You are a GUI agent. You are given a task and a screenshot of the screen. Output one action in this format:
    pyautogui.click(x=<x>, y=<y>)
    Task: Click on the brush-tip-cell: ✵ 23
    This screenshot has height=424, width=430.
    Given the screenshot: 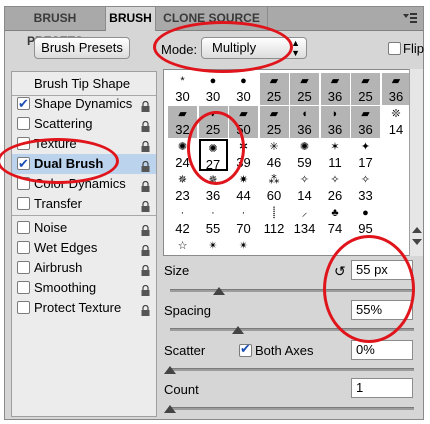 What is the action you would take?
    pyautogui.click(x=182, y=188)
    